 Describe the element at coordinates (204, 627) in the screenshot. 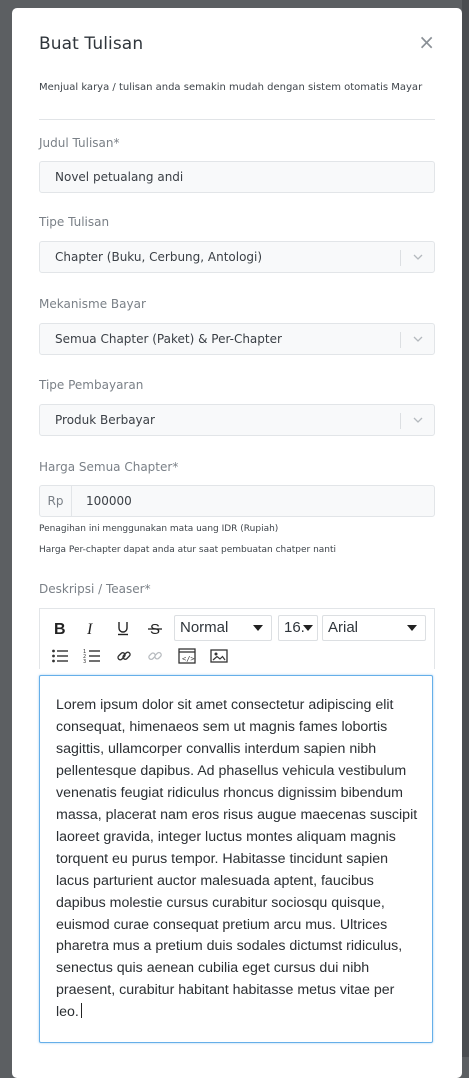

I see `format-value: Normal` at that location.